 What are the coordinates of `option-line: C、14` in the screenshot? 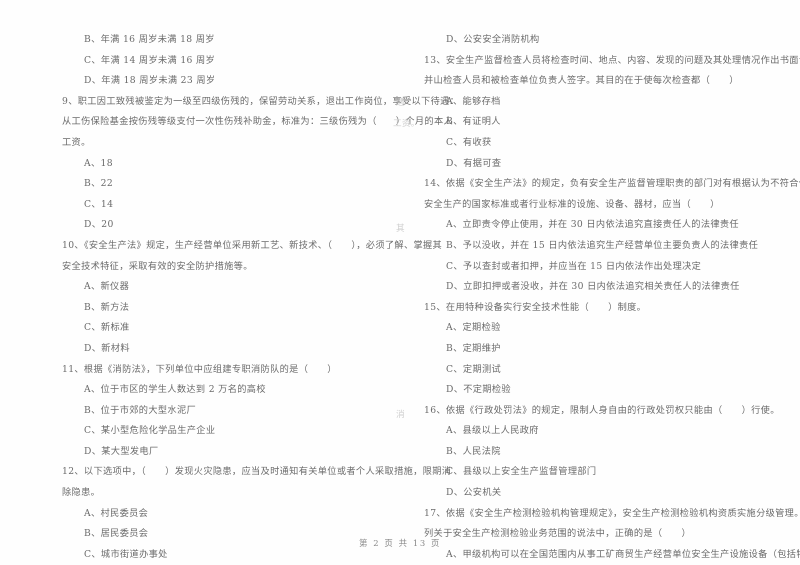 It's located at (99, 204).